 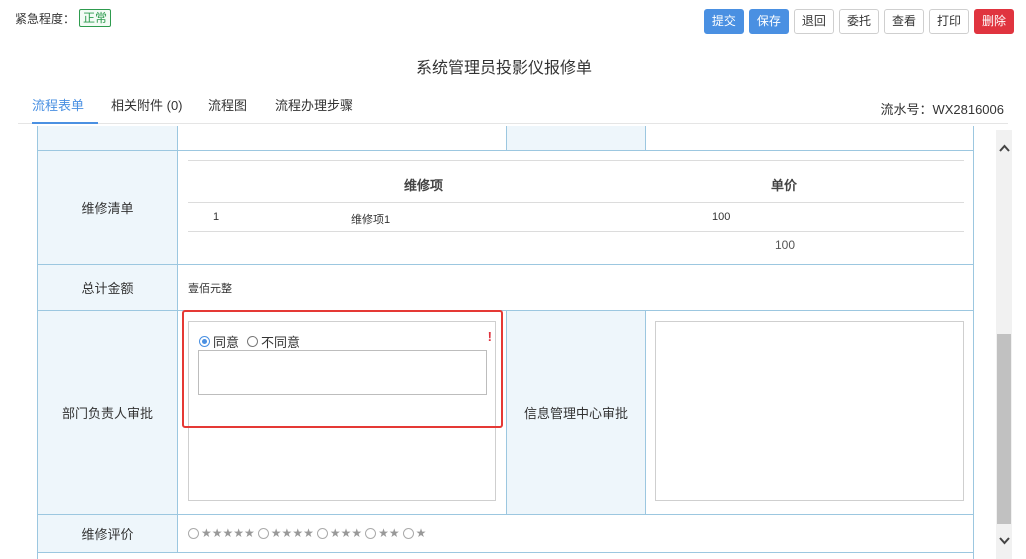 I want to click on rating-row: 维修评价 ★★★★★ ★★★★ ★★★ ★★ ★, so click(x=505, y=534).